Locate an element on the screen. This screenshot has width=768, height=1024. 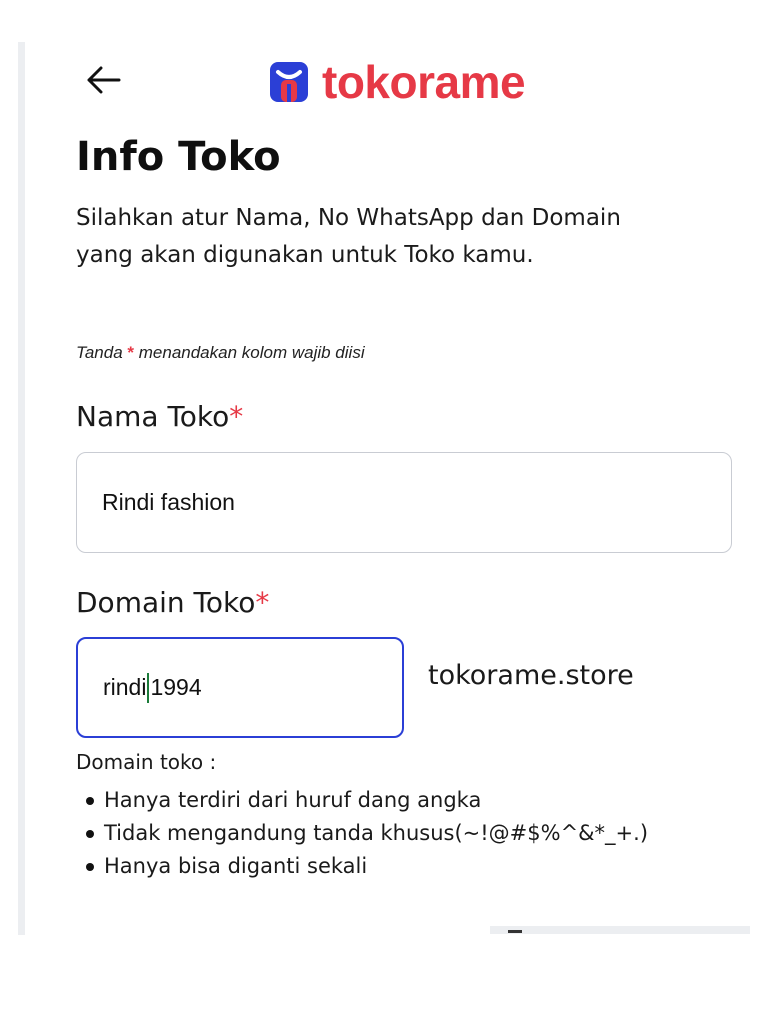
bottom-bar-edge is located at coordinates (620, 930).